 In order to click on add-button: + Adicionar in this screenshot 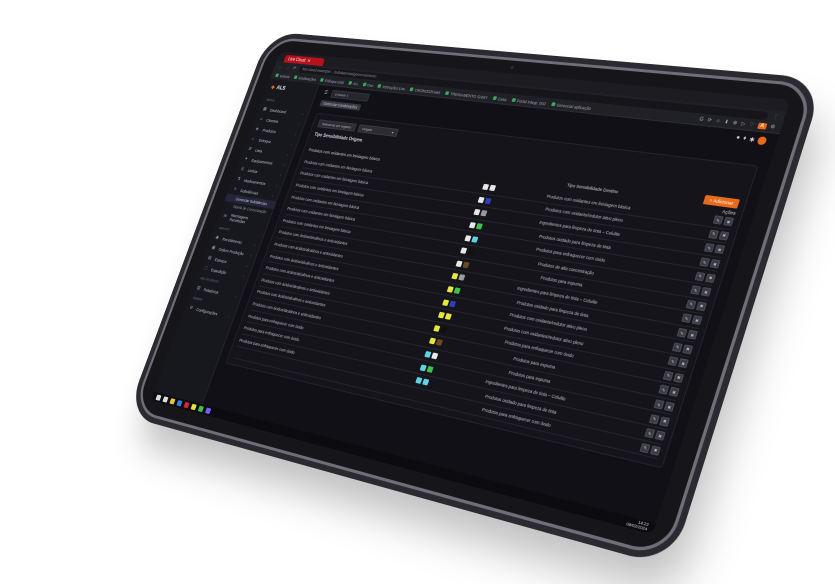, I will do `click(721, 201)`.